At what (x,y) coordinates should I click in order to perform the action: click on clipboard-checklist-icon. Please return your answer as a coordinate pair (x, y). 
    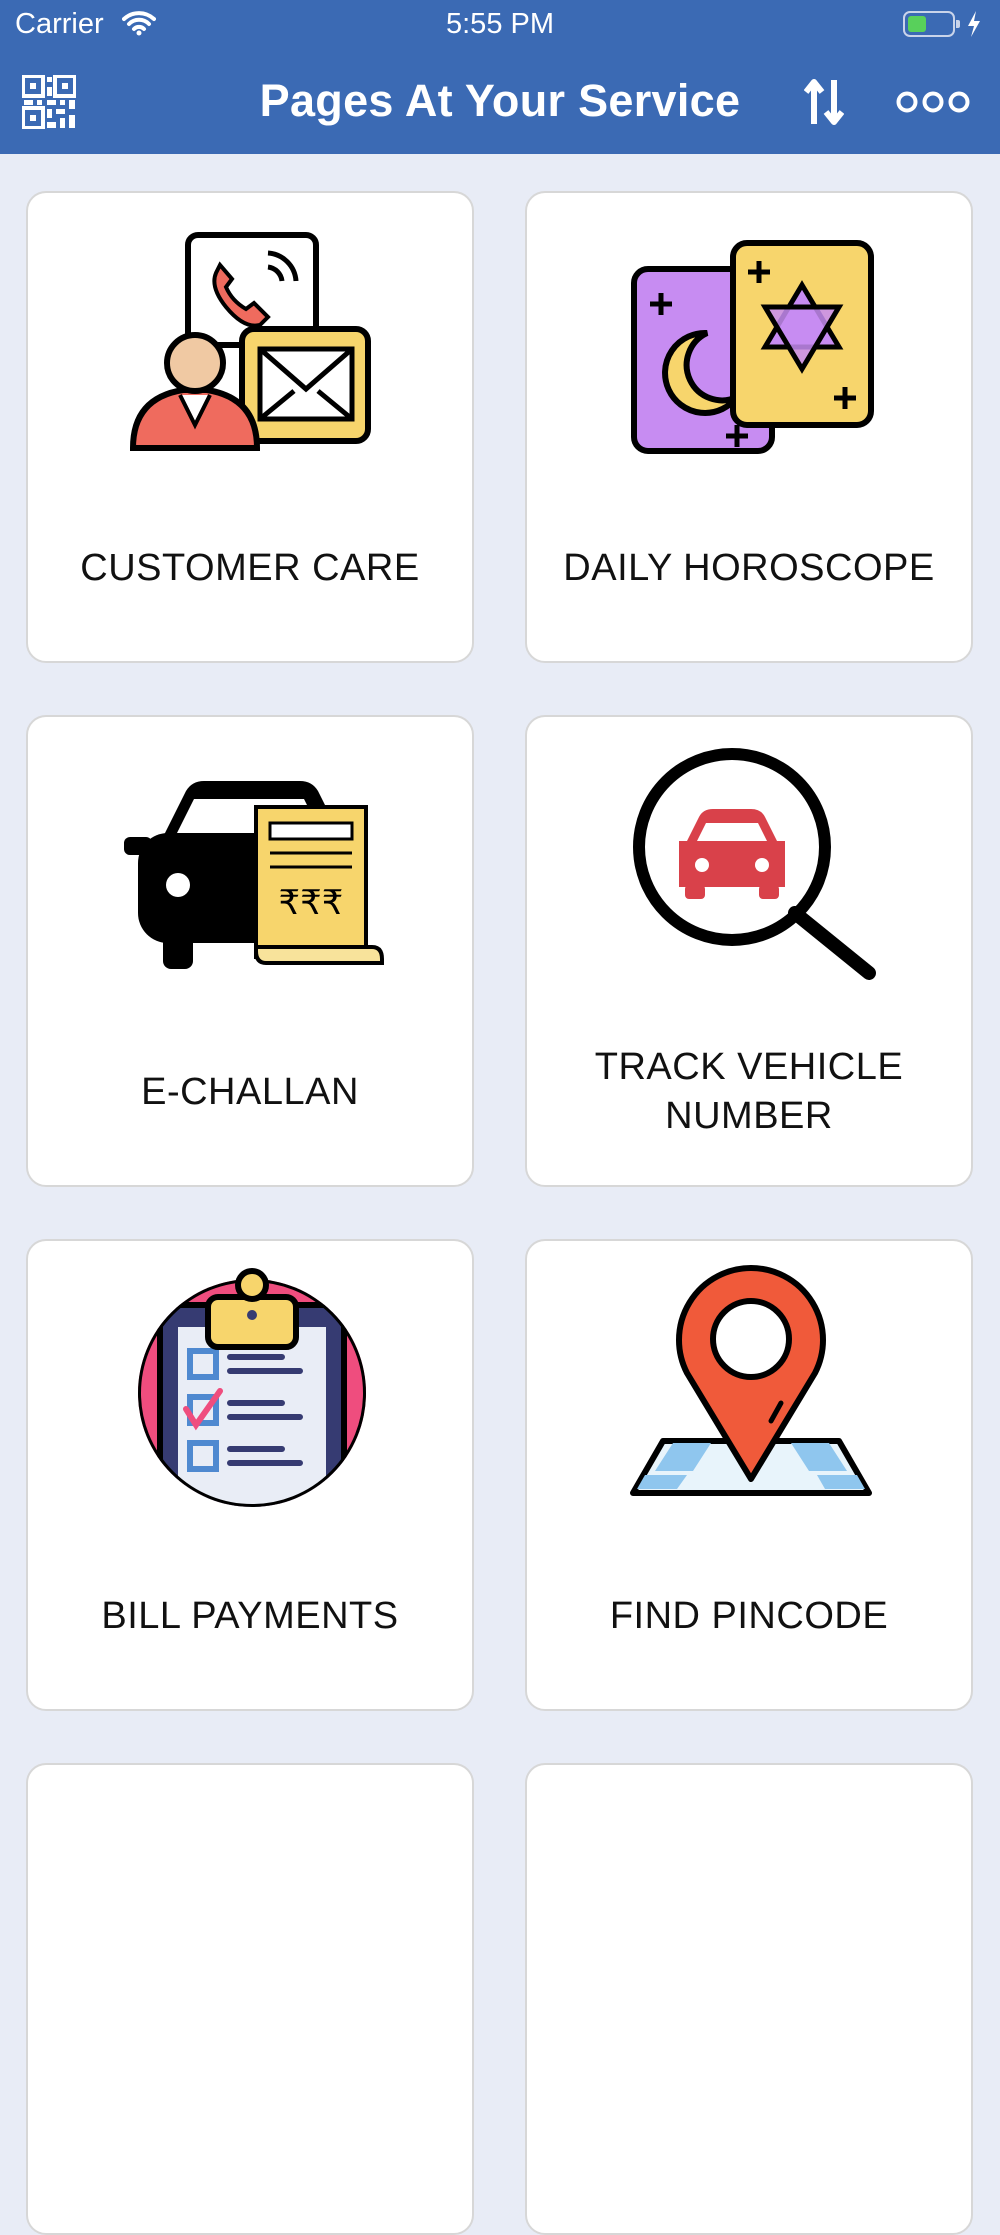
    Looking at the image, I should click on (252, 1386).